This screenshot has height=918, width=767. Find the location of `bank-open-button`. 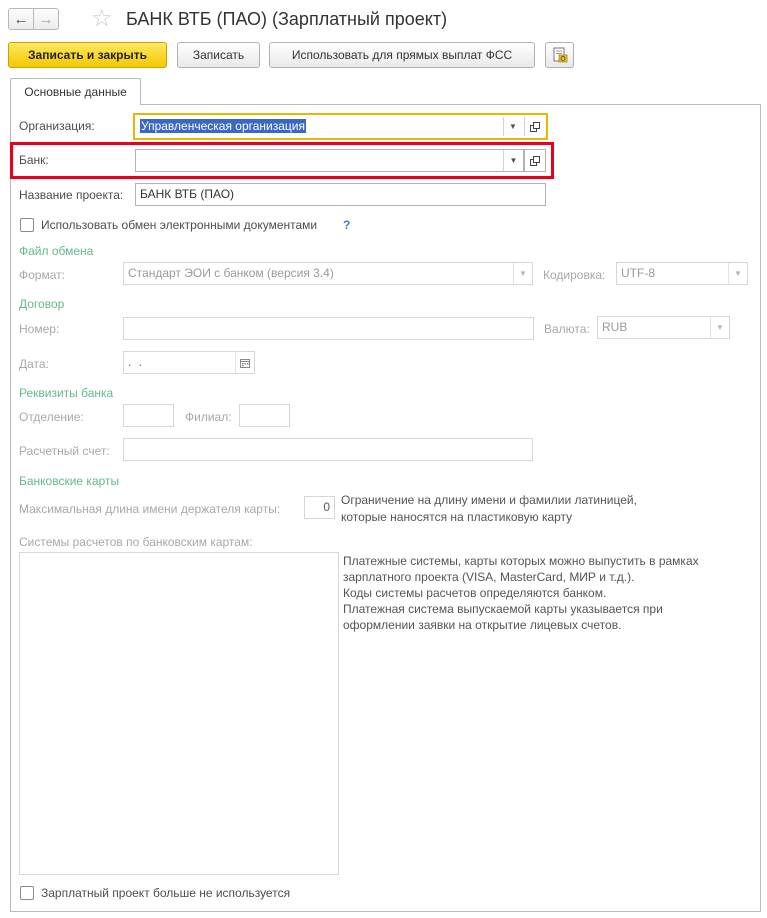

bank-open-button is located at coordinates (535, 160).